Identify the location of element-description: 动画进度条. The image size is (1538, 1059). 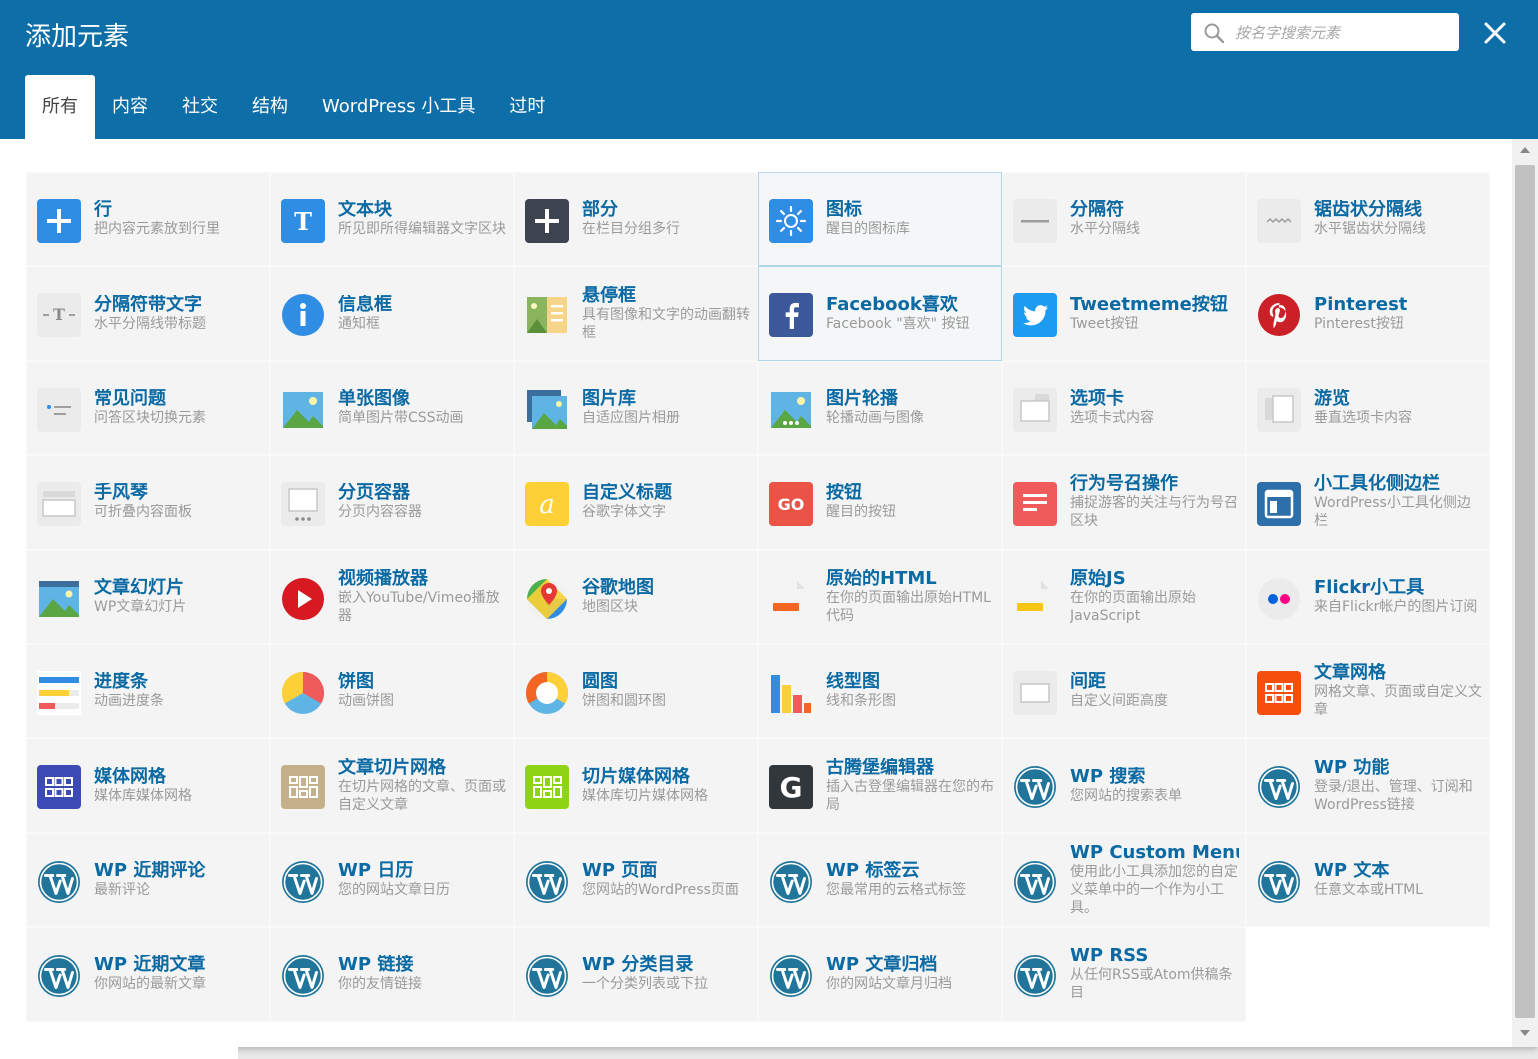
(129, 701).